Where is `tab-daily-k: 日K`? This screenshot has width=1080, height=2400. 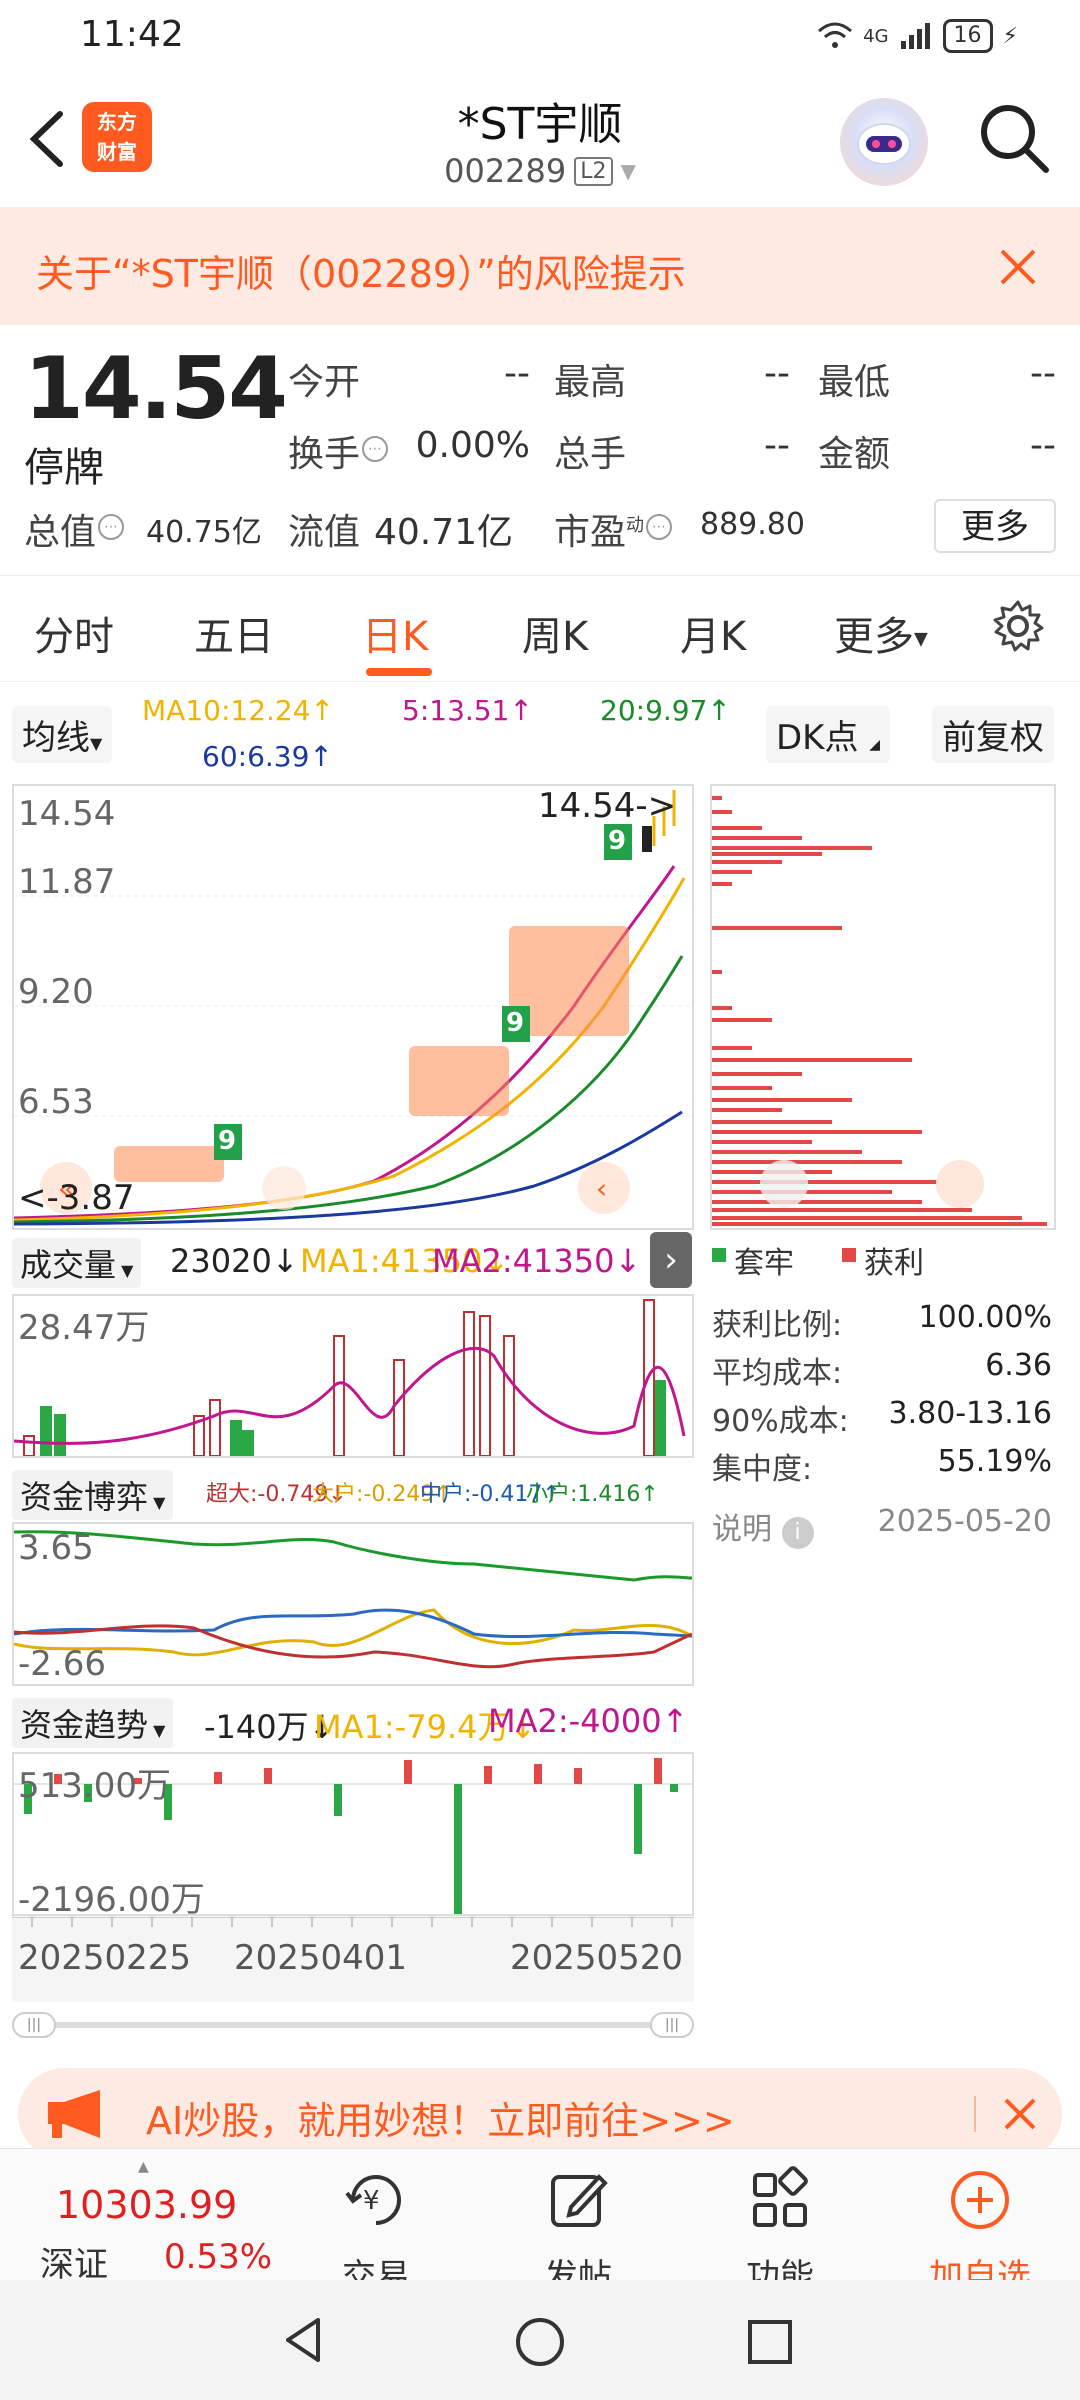
tab-daily-k: 日K is located at coordinates (395, 633).